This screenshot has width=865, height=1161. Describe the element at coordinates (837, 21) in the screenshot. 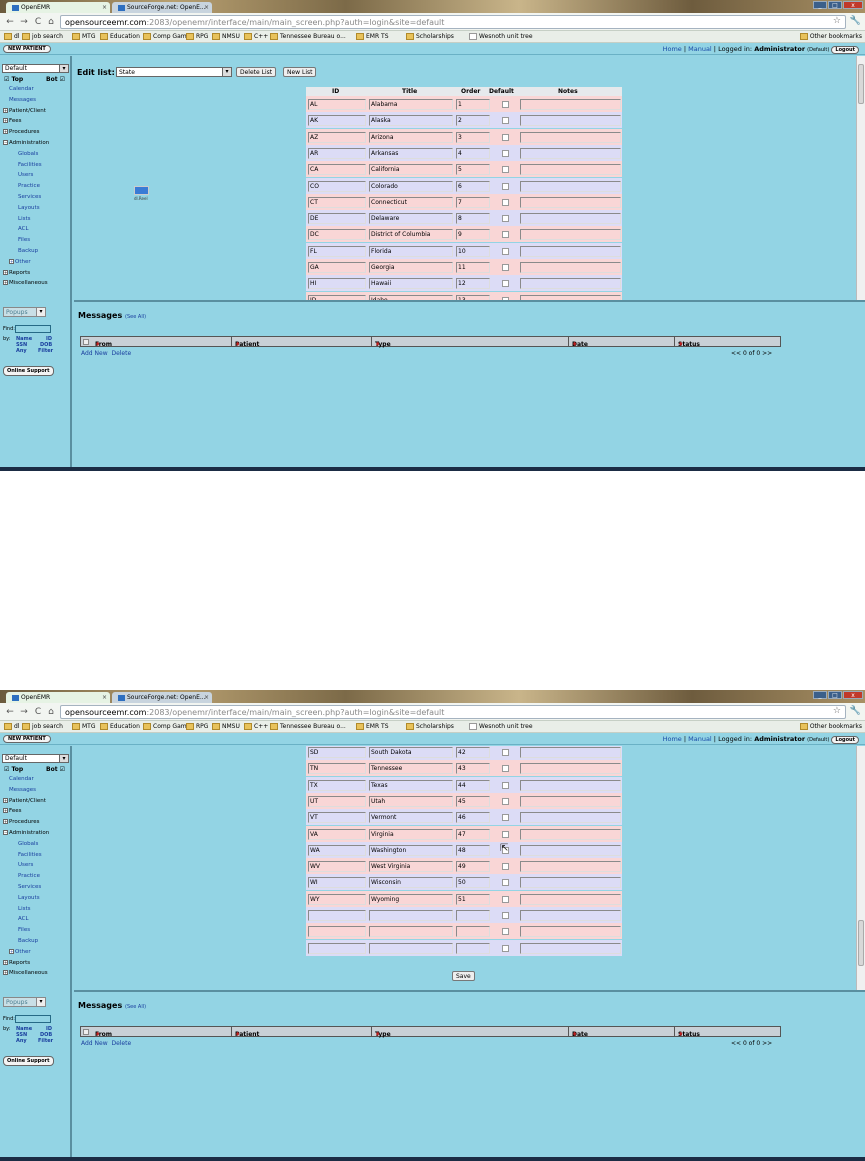

I see `star-icon: ☆` at that location.